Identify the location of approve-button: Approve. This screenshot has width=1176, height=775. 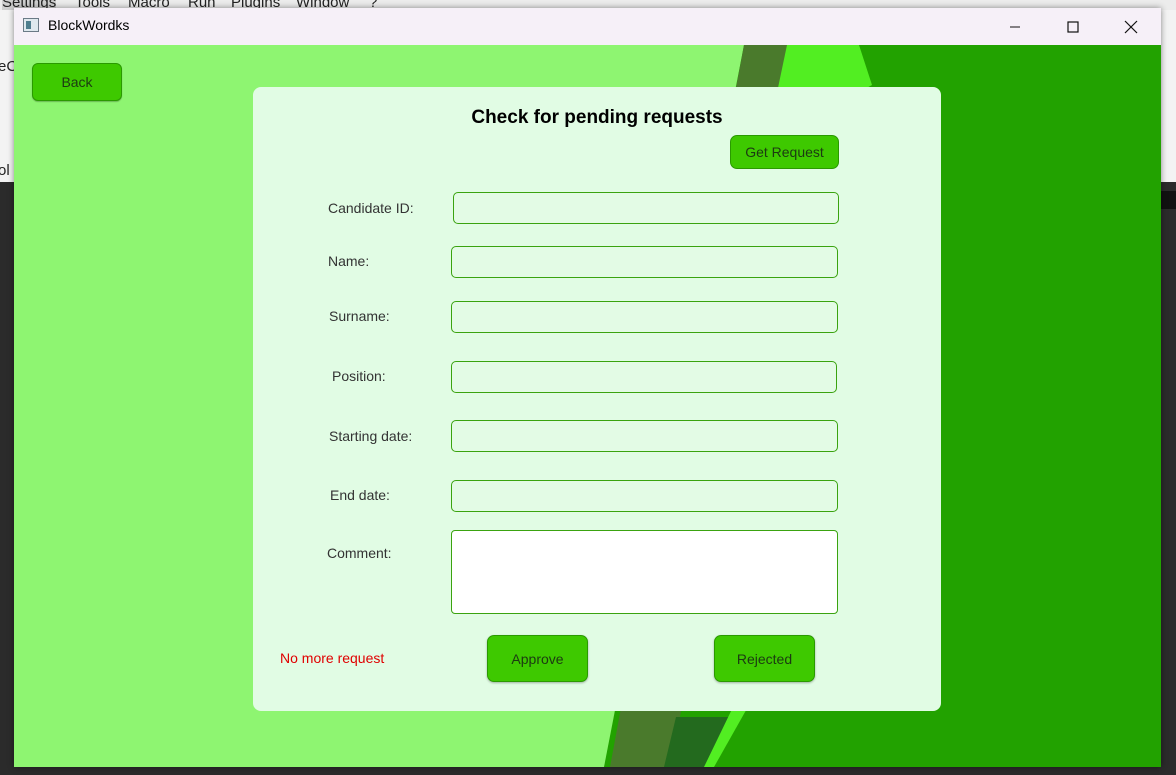
(537, 658).